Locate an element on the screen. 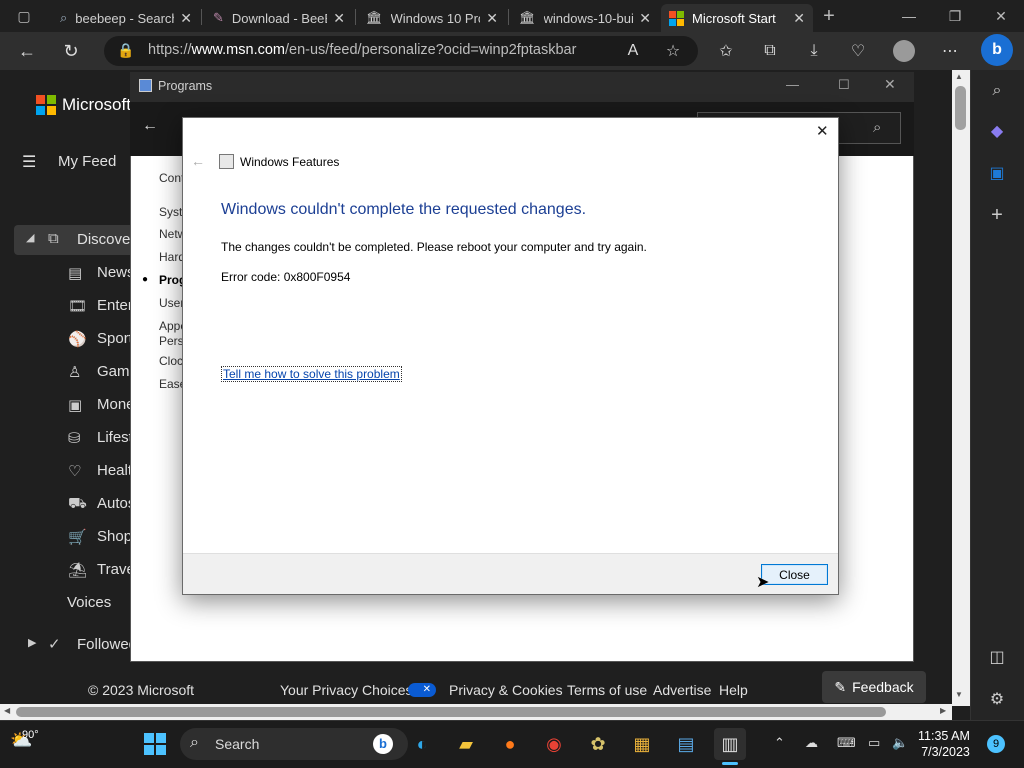  windows-features-taskbar-icon: ▥ is located at coordinates (730, 744).